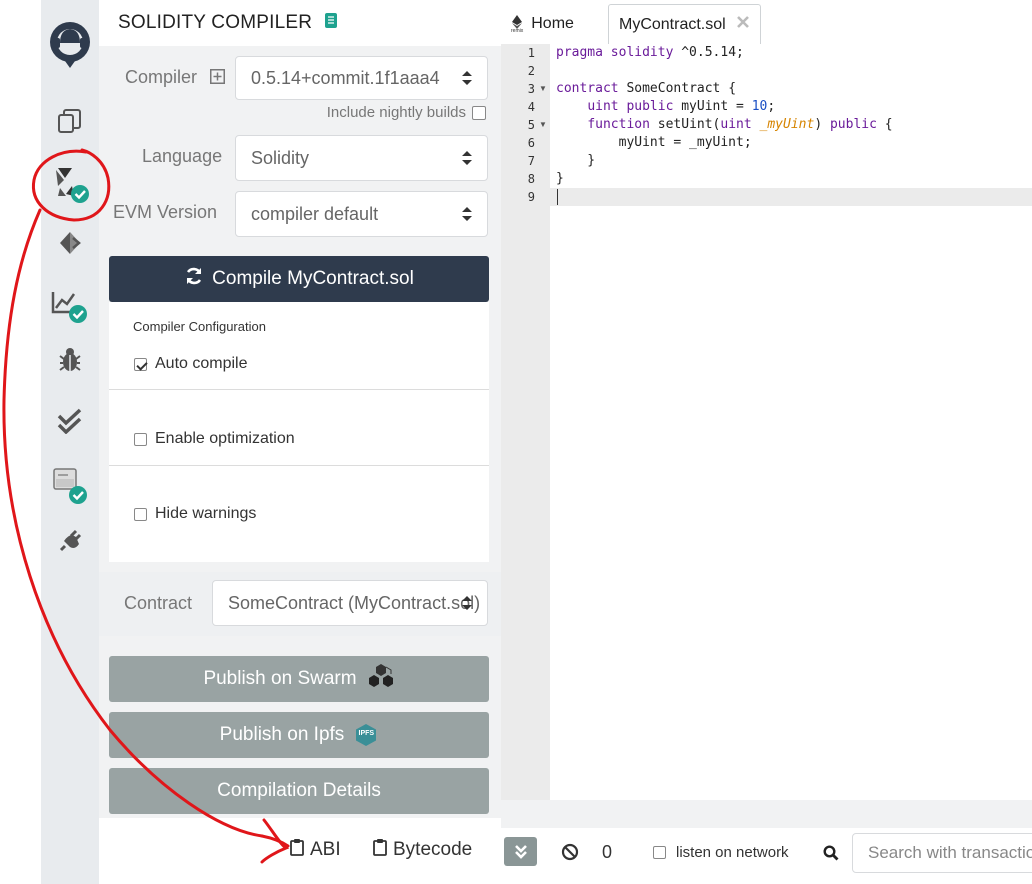  What do you see at coordinates (531, 53) in the screenshot?
I see `line-number: 1` at bounding box center [531, 53].